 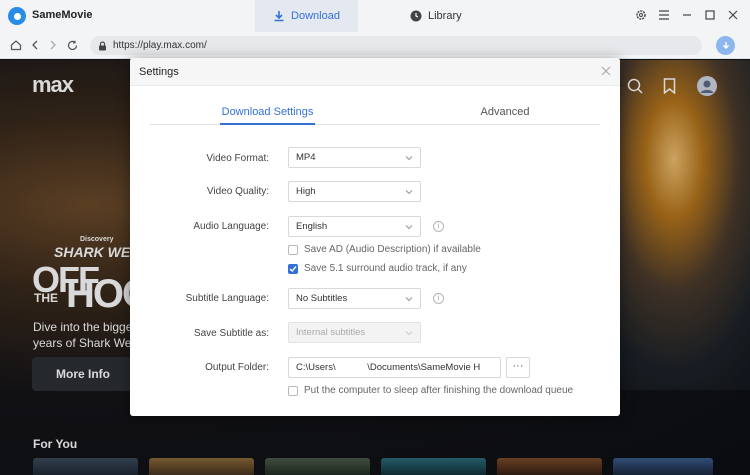 I want to click on download-icon, so click(x=279, y=16).